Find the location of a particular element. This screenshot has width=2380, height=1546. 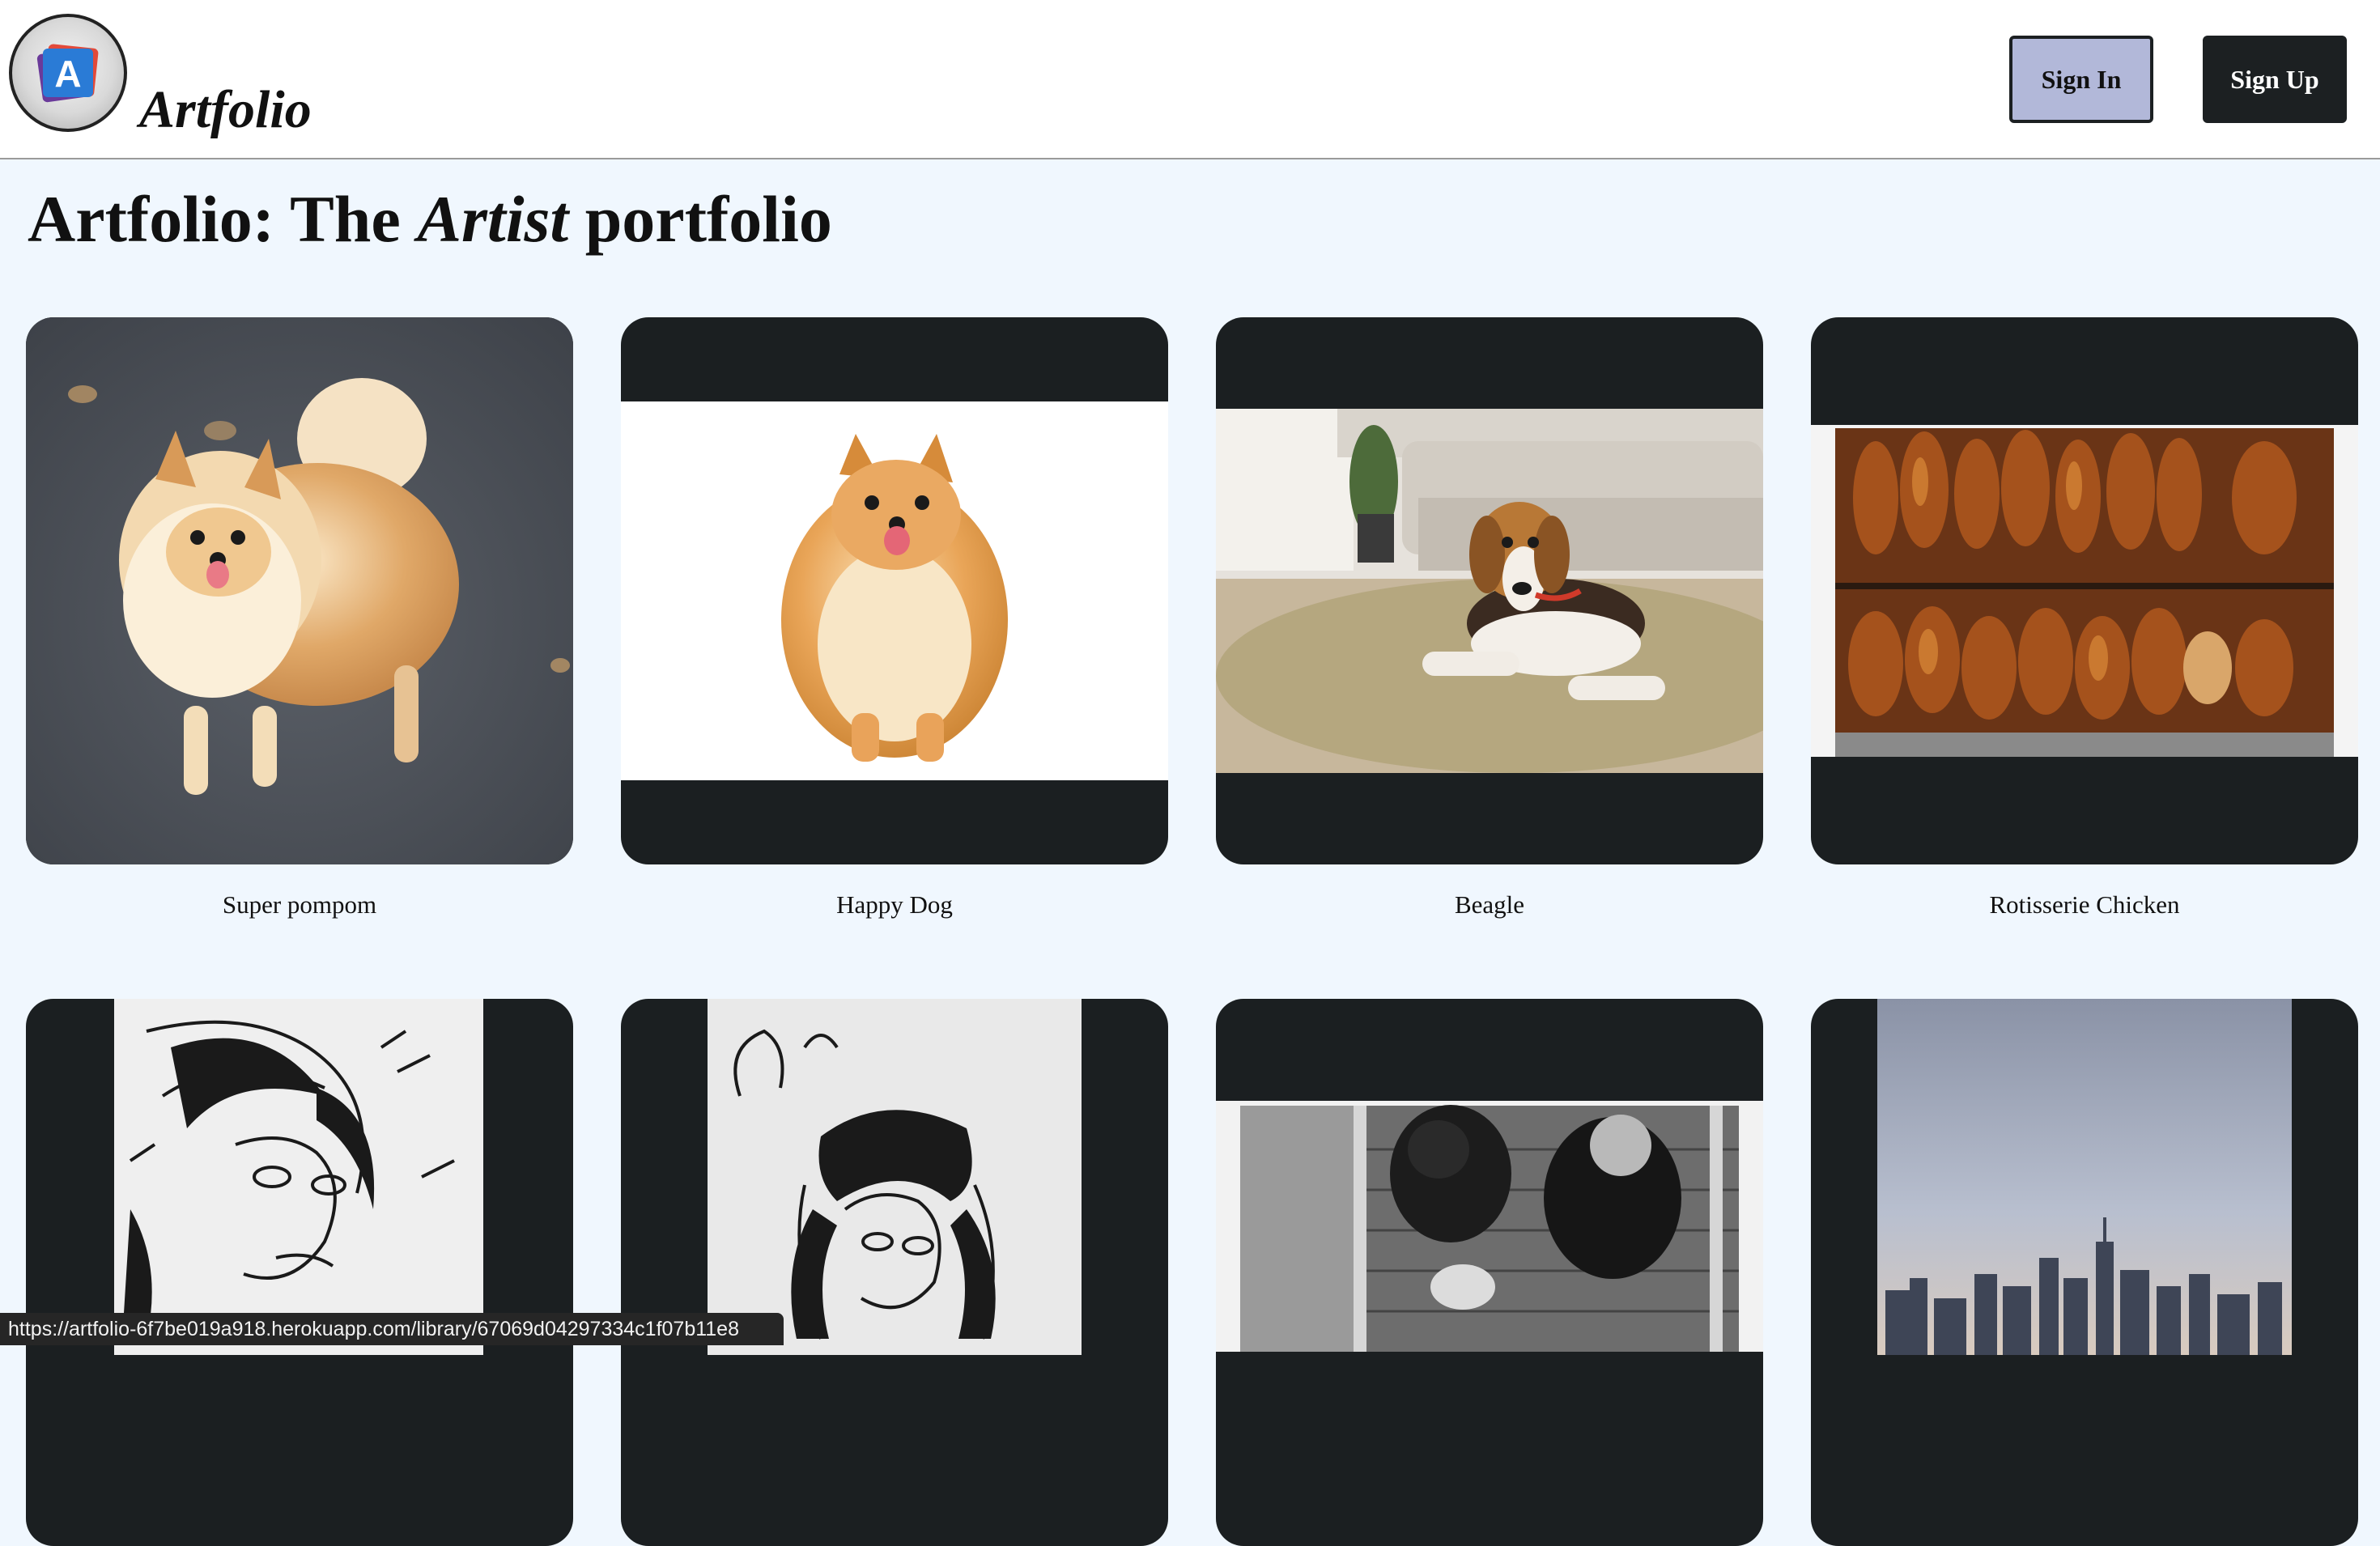

brand-name: Artfolio is located at coordinates (225, 110).